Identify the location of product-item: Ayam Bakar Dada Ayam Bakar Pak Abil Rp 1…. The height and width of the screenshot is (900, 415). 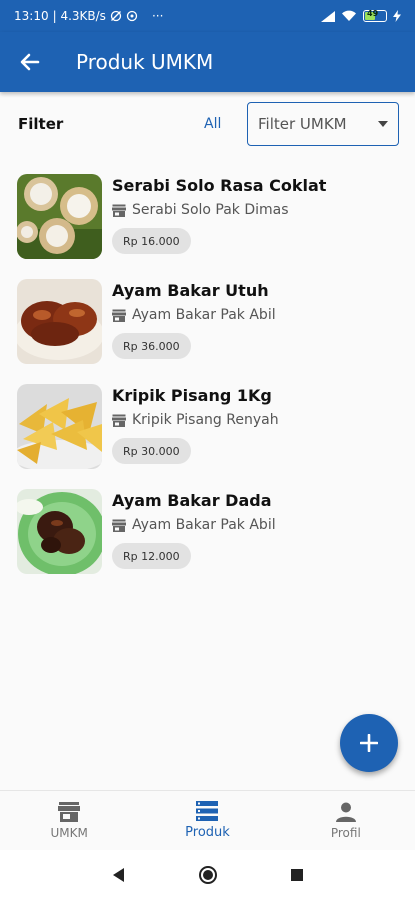
(207, 539).